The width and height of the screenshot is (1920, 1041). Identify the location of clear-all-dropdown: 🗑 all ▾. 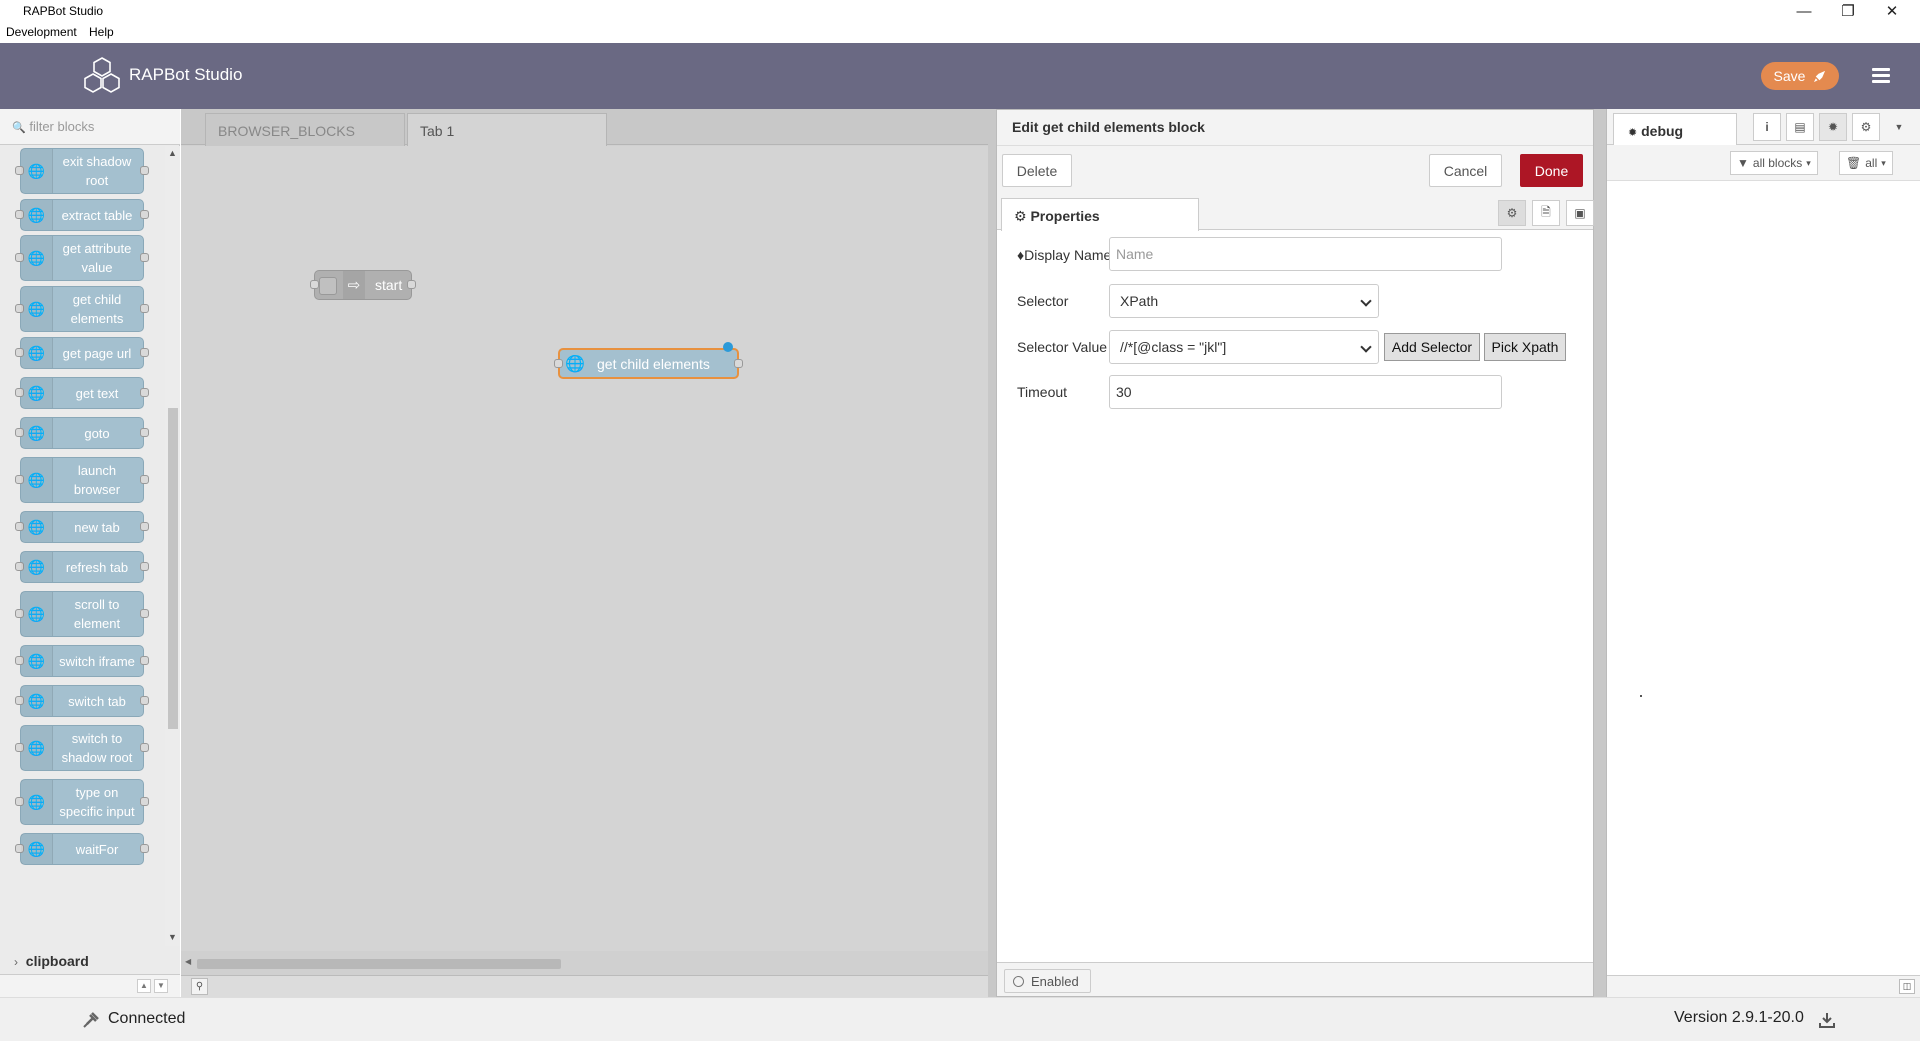
(1866, 163).